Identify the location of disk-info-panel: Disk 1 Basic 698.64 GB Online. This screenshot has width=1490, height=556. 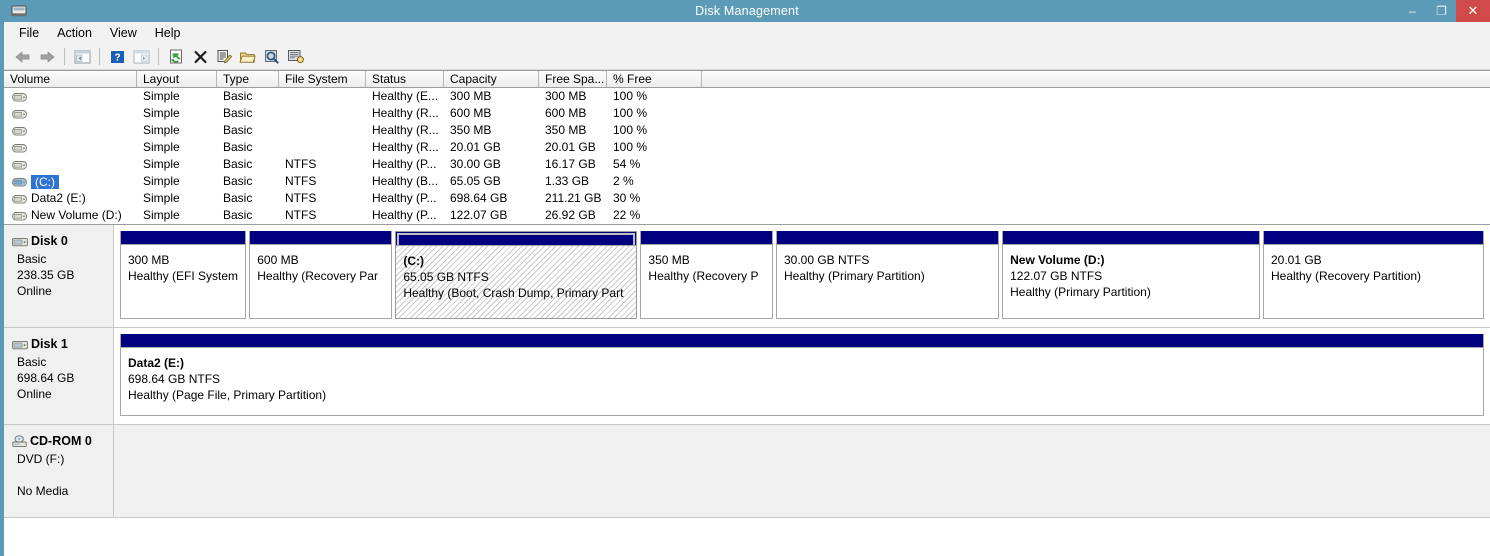
(59, 376).